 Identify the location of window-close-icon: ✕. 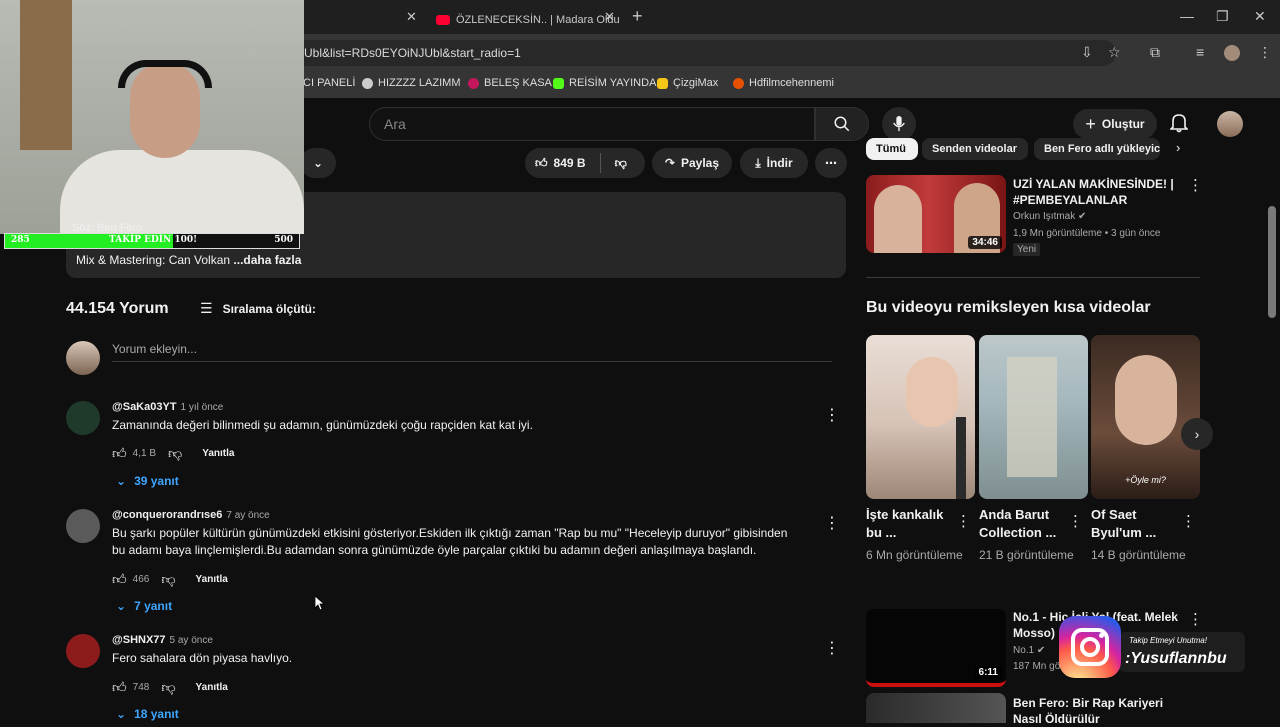
(1260, 16).